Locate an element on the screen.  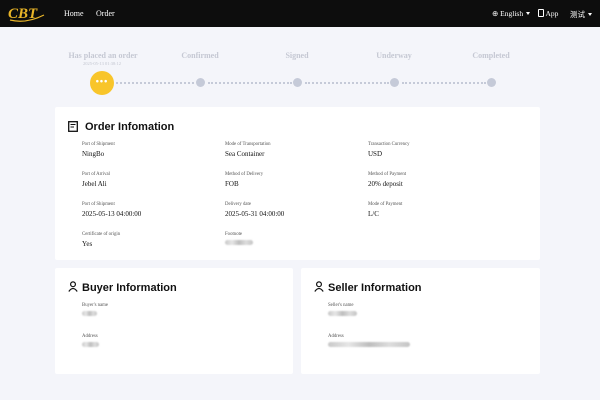
step-dot-underway is located at coordinates (394, 82).